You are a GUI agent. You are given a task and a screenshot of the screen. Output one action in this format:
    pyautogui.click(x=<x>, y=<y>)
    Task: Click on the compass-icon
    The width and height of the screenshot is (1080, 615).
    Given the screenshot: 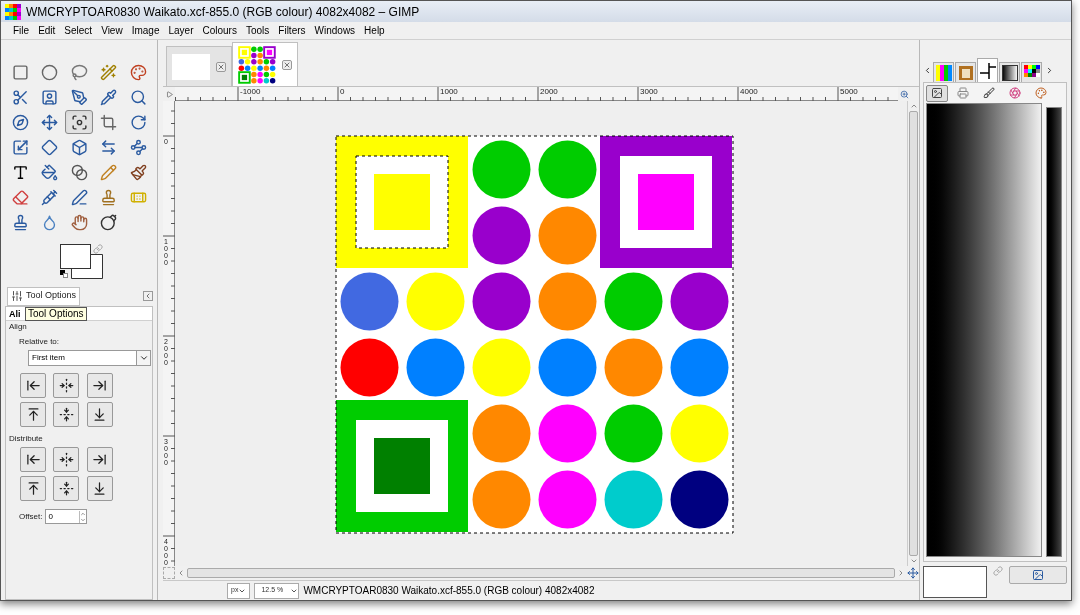 What is the action you would take?
    pyautogui.click(x=20, y=122)
    